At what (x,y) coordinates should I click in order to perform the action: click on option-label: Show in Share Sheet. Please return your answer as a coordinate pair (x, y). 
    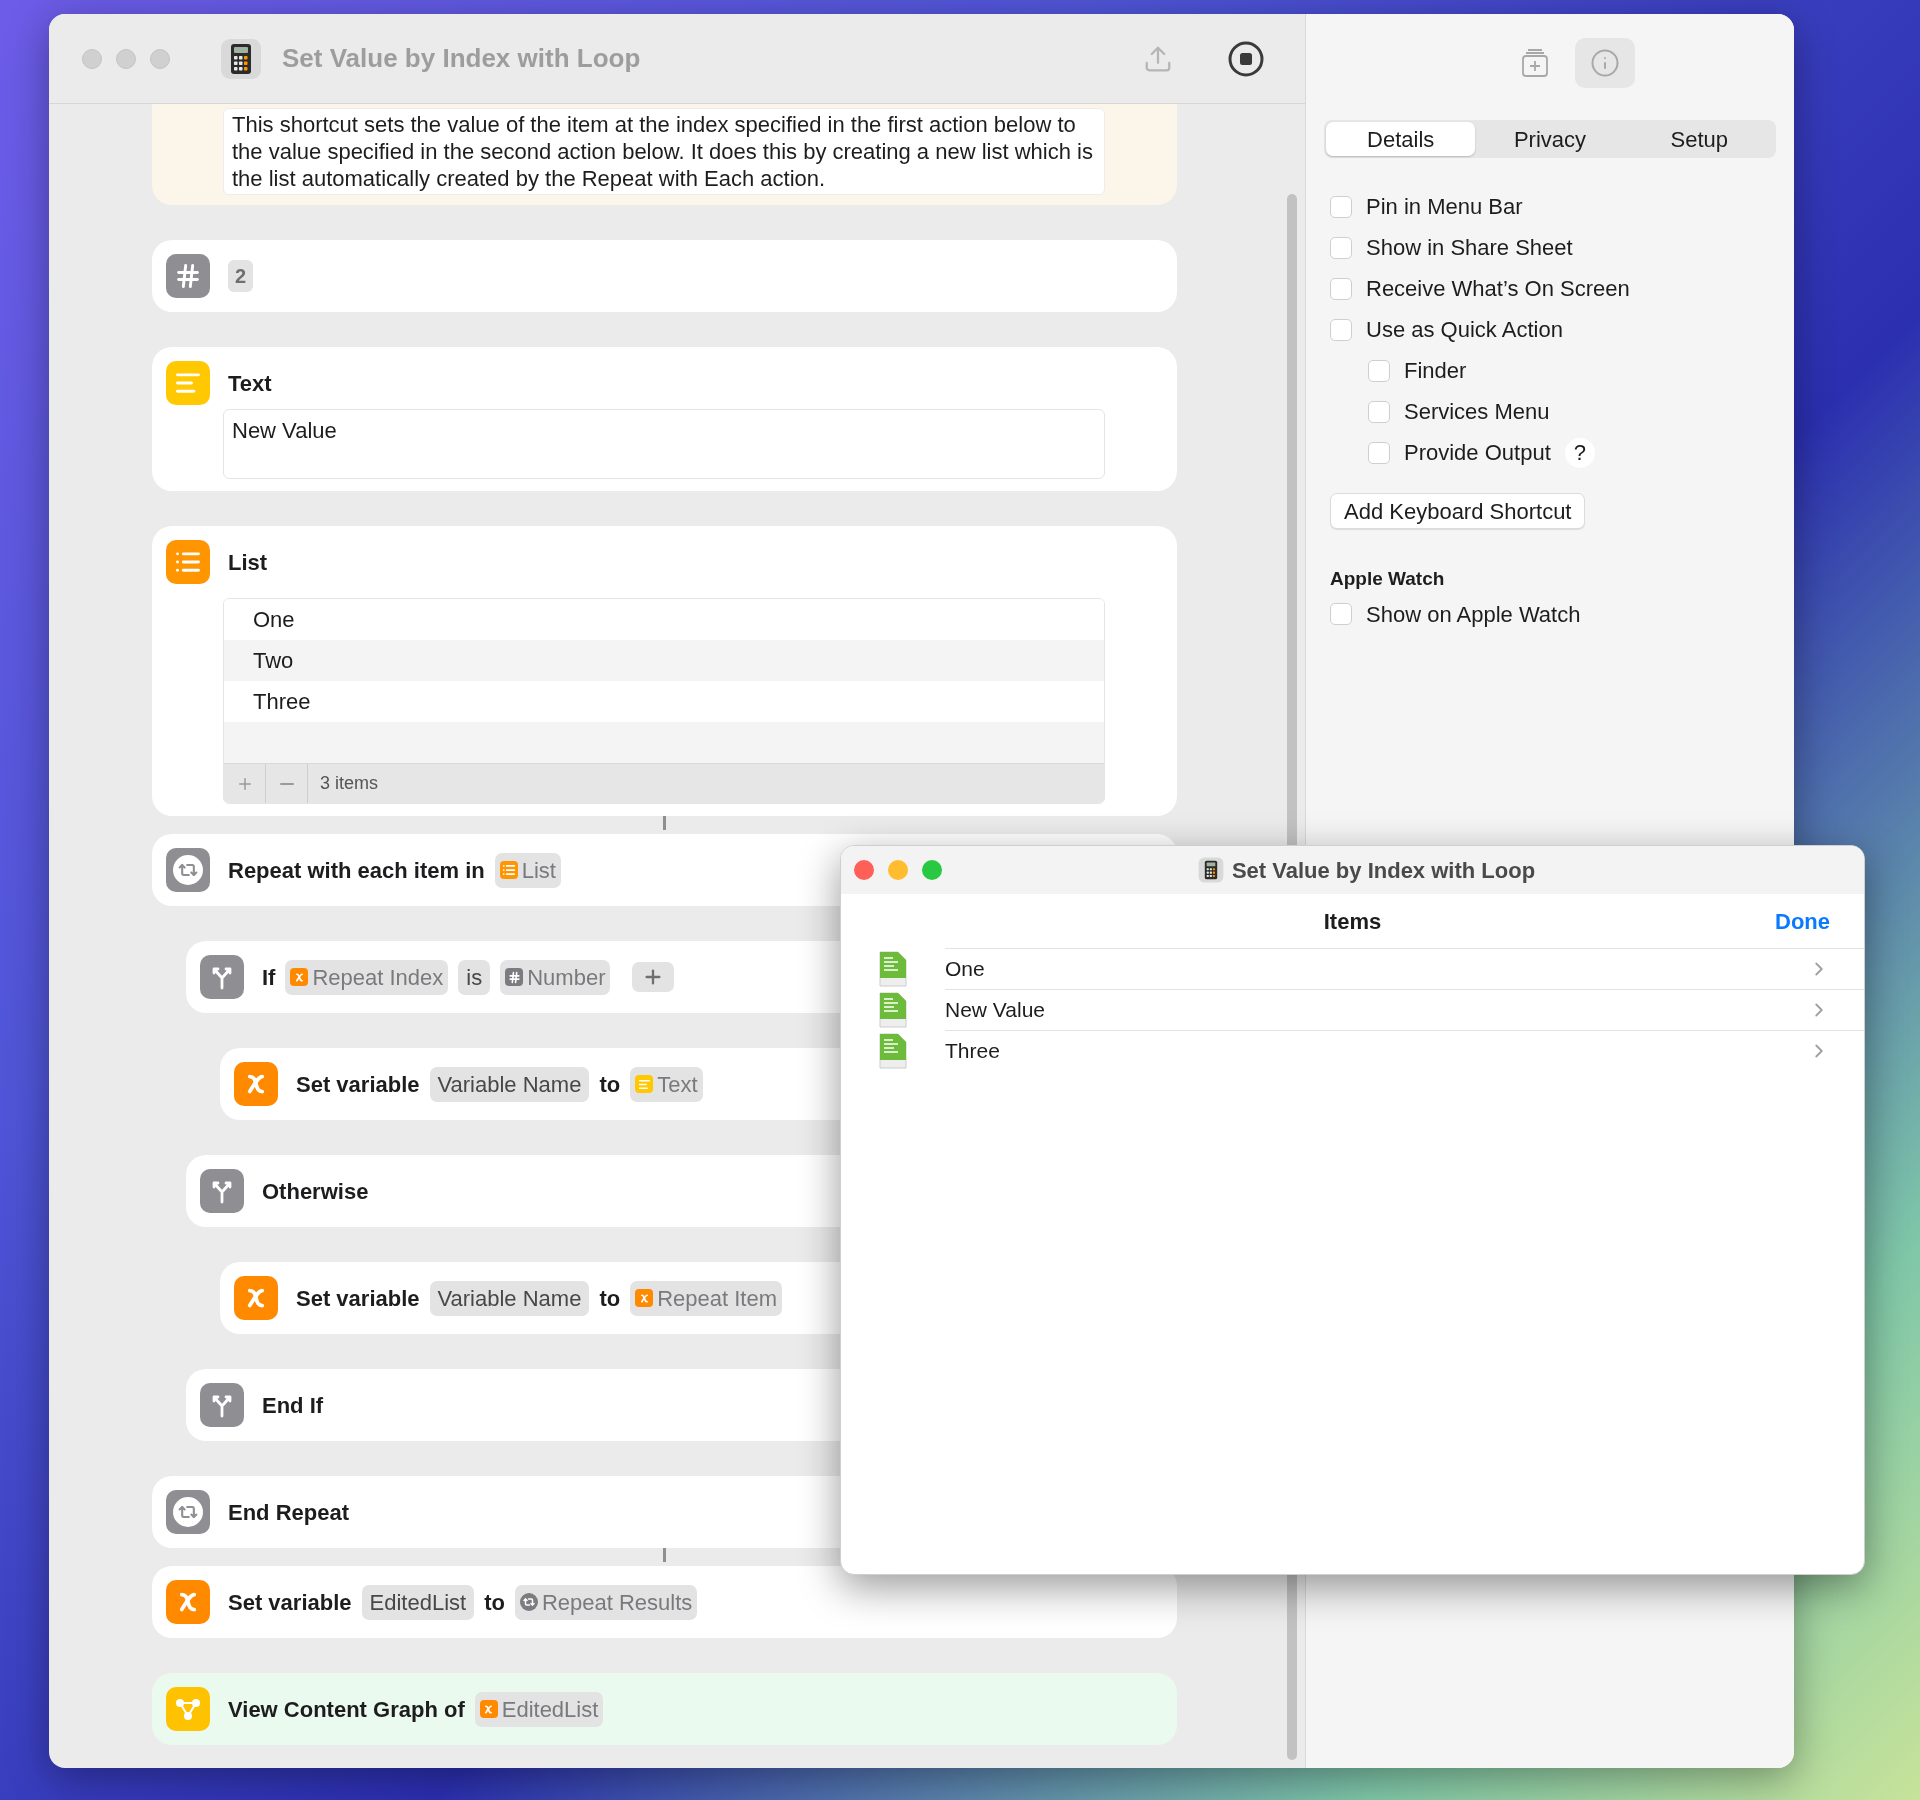
    Looking at the image, I should click on (1469, 248).